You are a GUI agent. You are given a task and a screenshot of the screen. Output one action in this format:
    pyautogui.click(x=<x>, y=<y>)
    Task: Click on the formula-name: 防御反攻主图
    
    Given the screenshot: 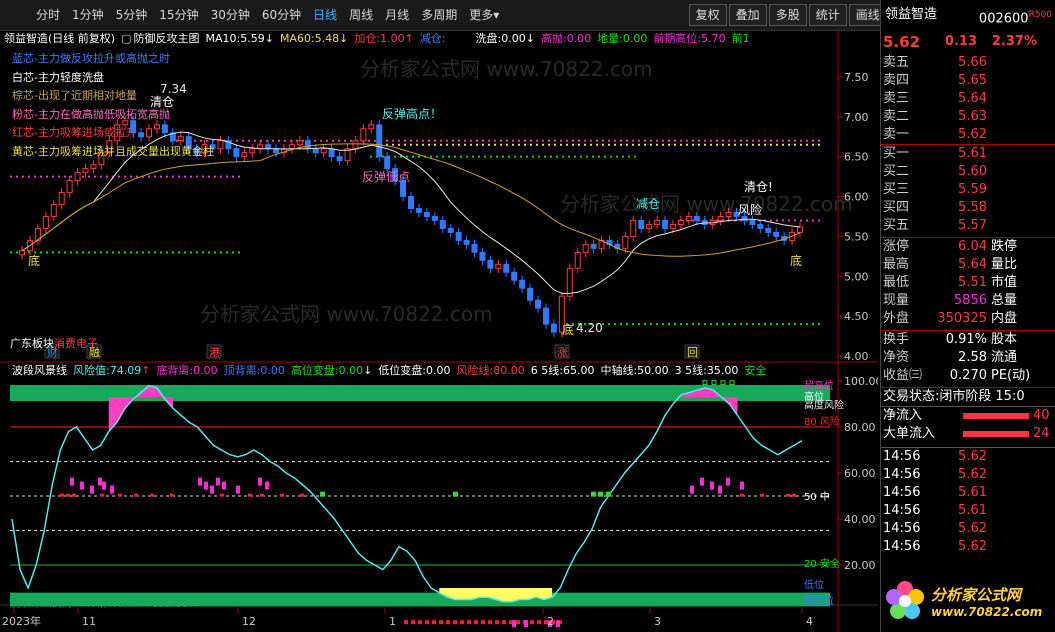 What is the action you would take?
    pyautogui.click(x=167, y=39)
    